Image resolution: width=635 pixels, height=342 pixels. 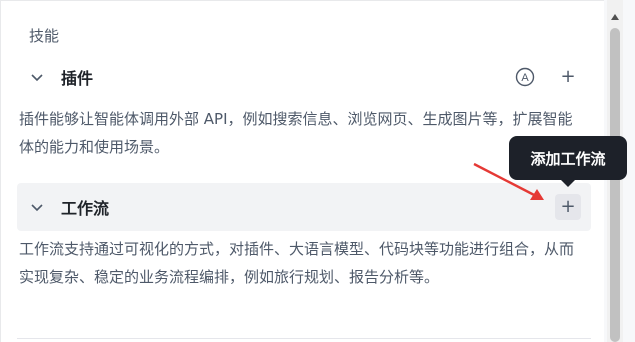 I want to click on auto-call-glyph: A, so click(x=525, y=78).